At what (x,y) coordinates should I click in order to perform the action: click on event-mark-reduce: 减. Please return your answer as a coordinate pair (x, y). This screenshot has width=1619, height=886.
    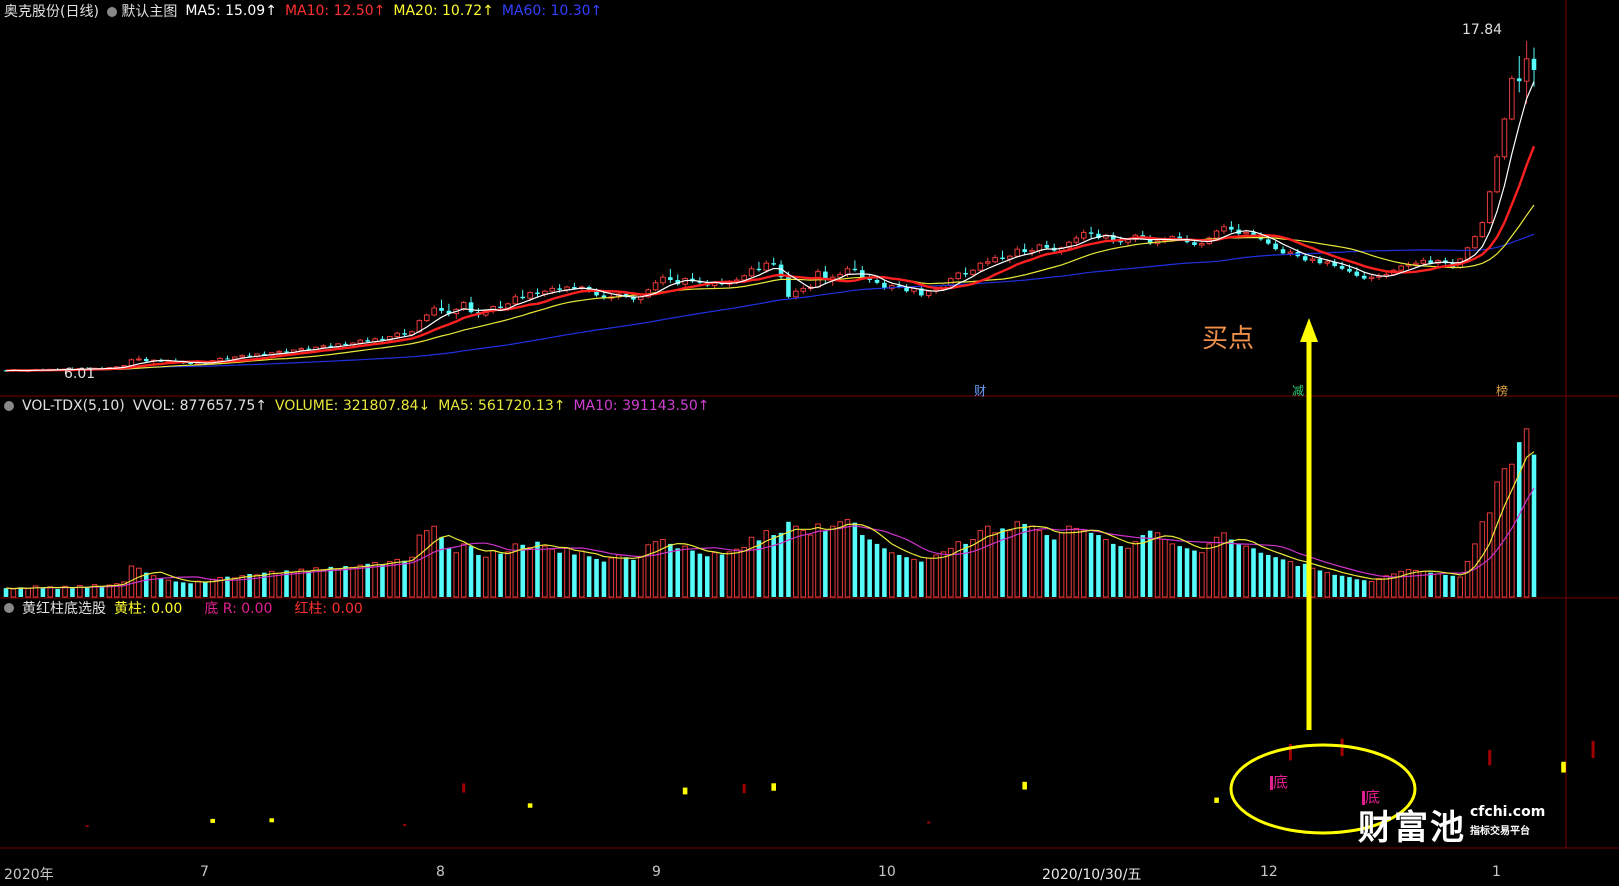
    Looking at the image, I should click on (1298, 390).